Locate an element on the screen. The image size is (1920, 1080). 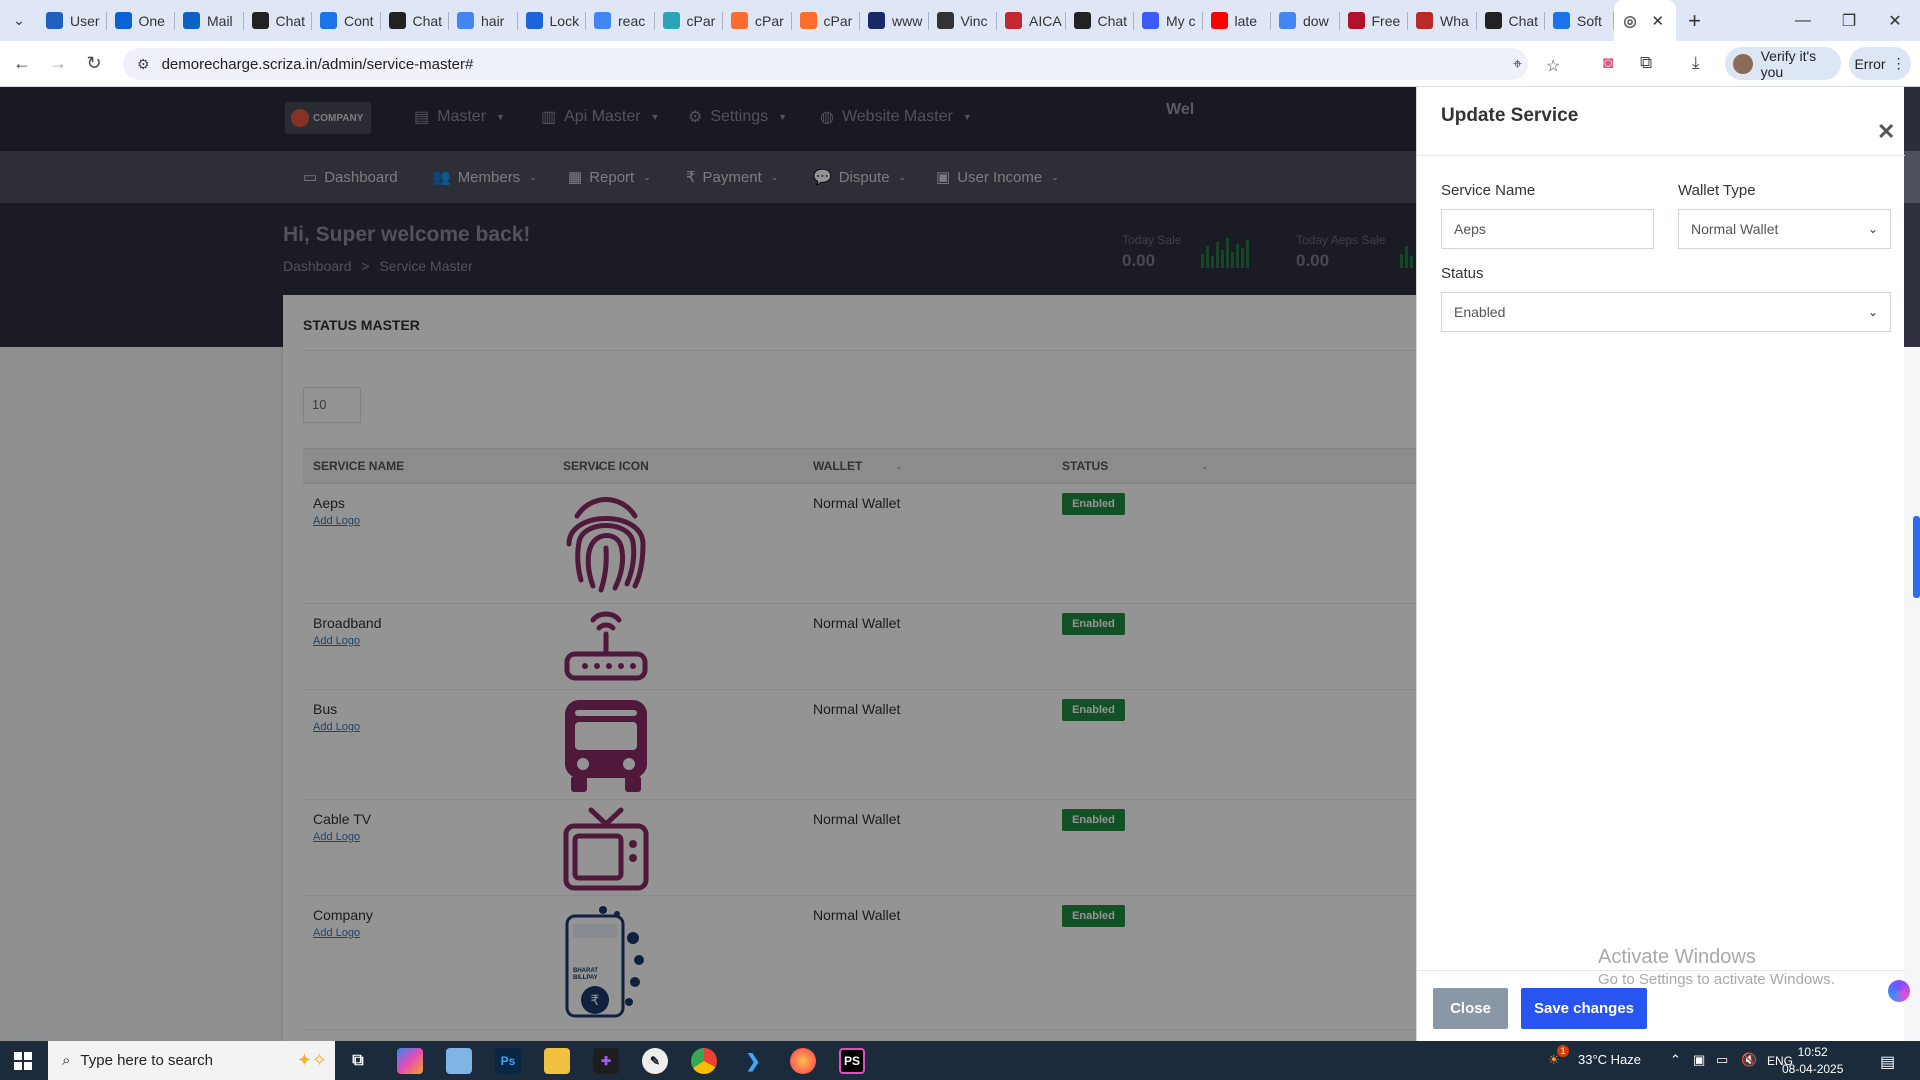
wallet-type-label: Wallet Type is located at coordinates (1717, 190).